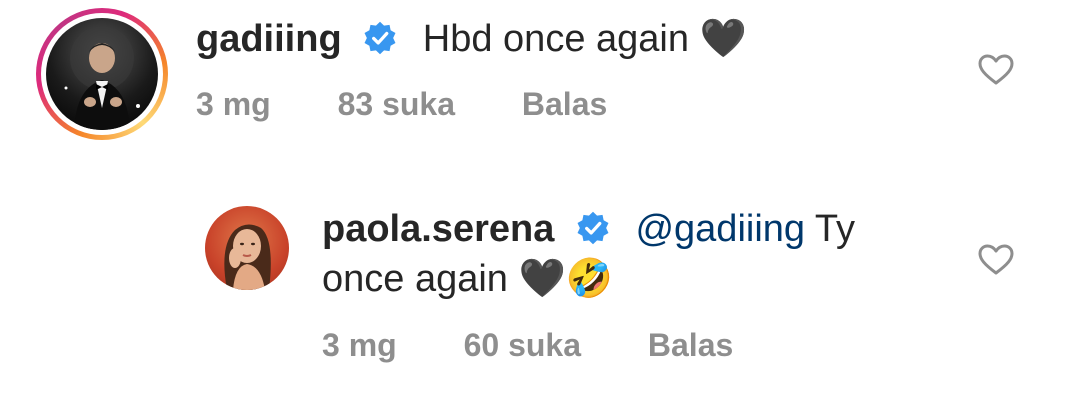 The width and height of the screenshot is (1080, 412). I want to click on story-ring, so click(102, 74).